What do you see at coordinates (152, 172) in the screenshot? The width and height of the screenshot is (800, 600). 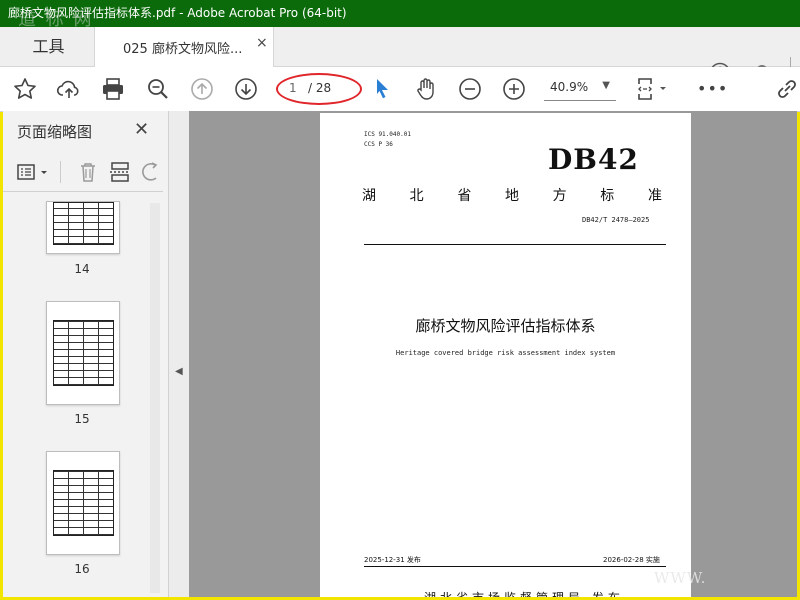 I see `undo-icon` at bounding box center [152, 172].